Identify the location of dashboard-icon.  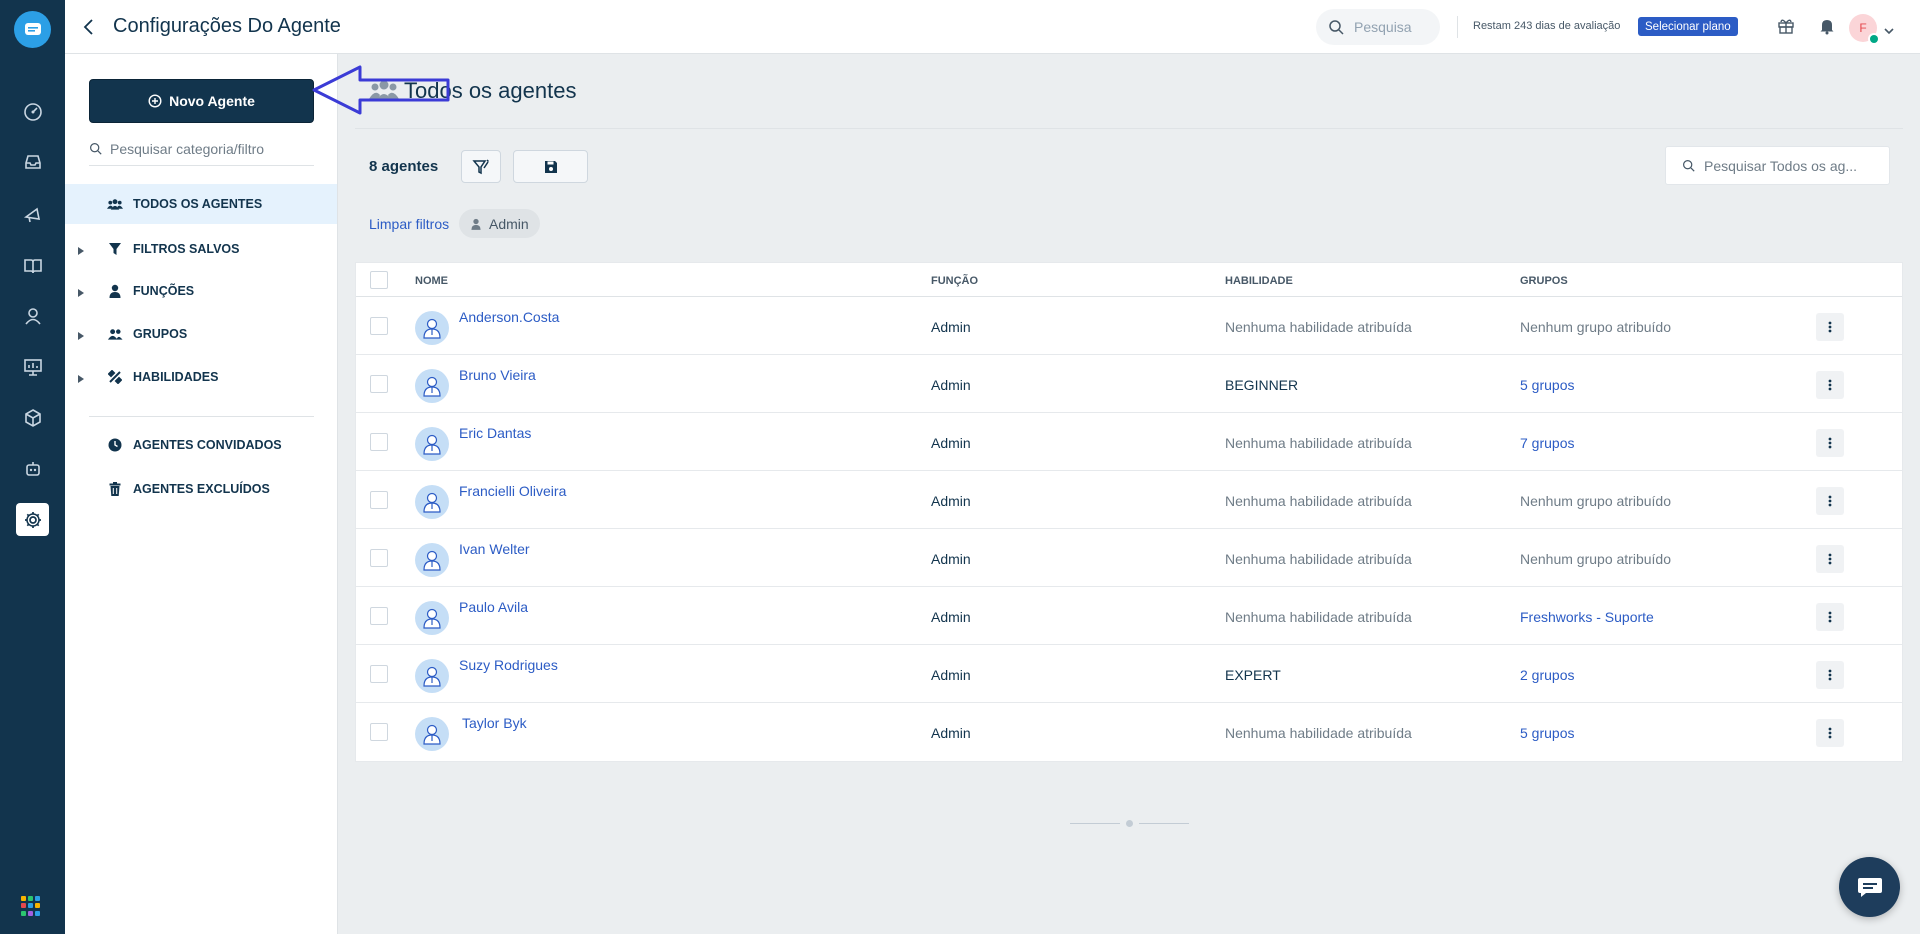
(32, 111).